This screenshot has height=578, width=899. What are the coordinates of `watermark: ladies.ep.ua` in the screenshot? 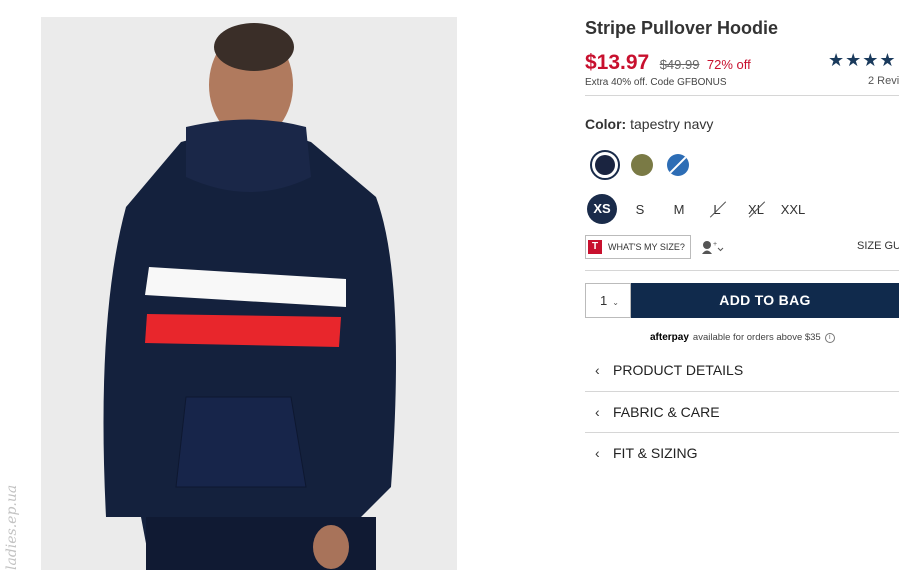 It's located at (12, 527).